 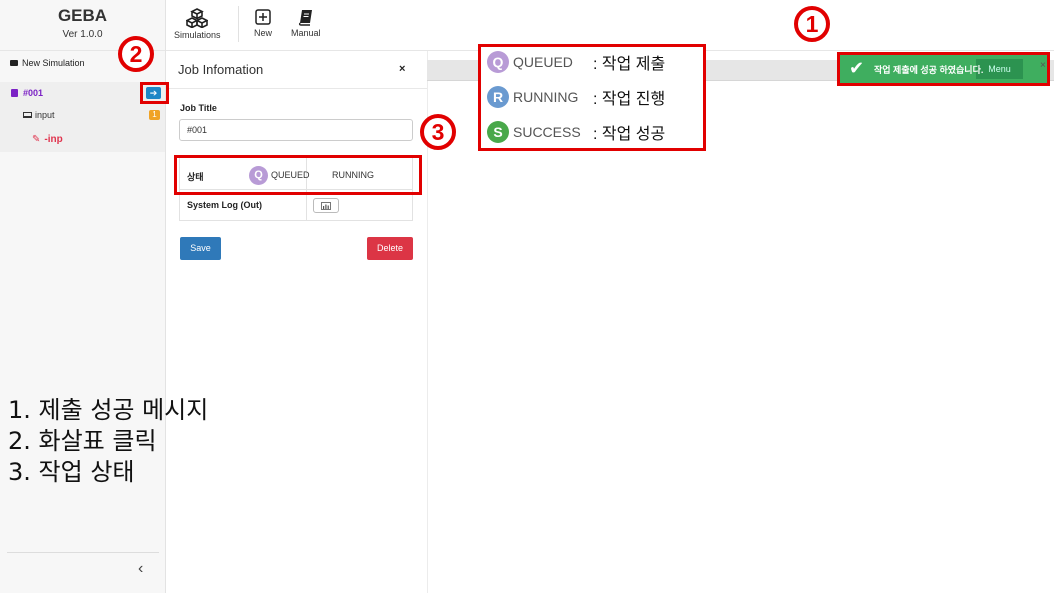 I want to click on inp-label: -inp, so click(x=53, y=139).